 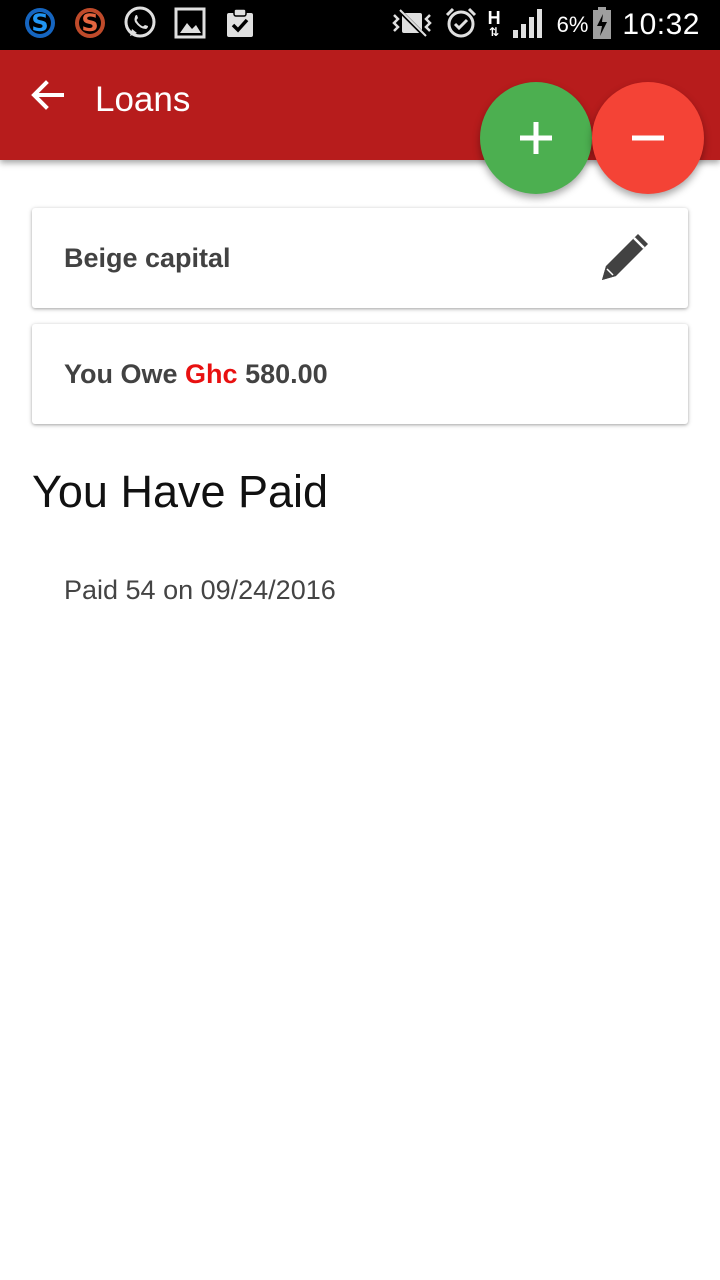 I want to click on status-bar: S S H ⇅ 6% 10:32, so click(x=360, y=25).